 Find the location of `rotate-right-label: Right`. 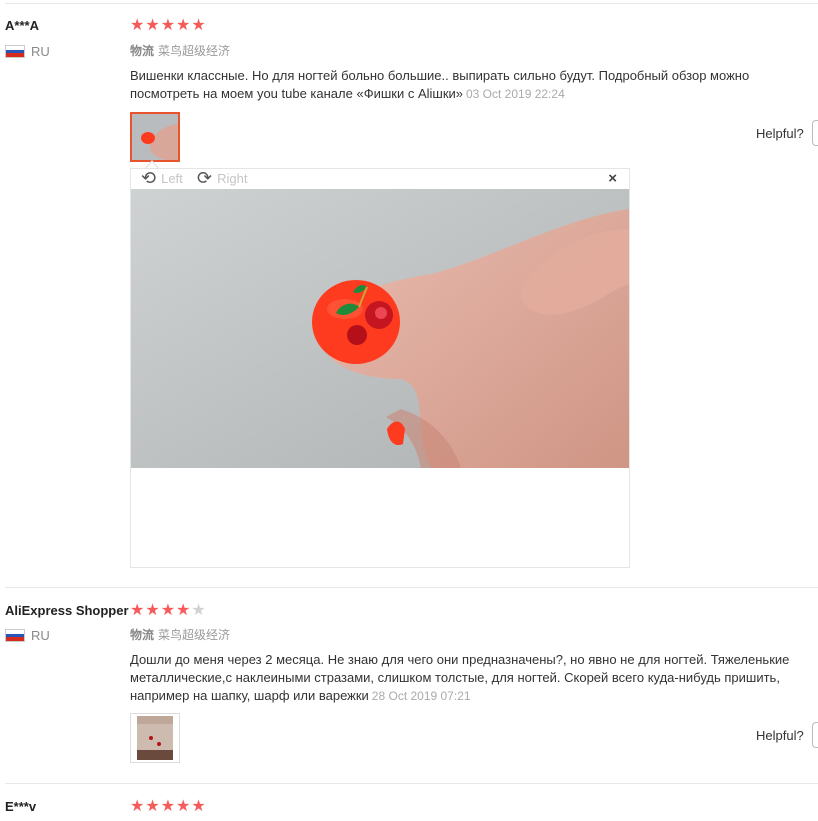

rotate-right-label: Right is located at coordinates (232, 178).